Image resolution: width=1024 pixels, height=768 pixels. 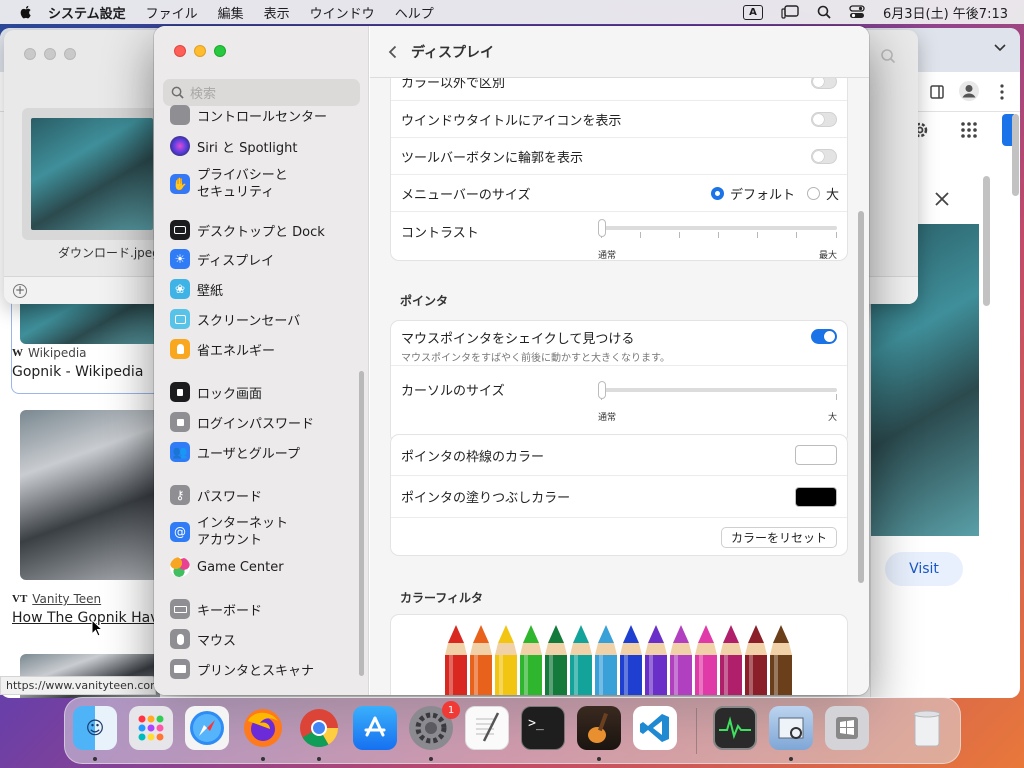 What do you see at coordinates (599, 728) in the screenshot?
I see `garageband-icon` at bounding box center [599, 728].